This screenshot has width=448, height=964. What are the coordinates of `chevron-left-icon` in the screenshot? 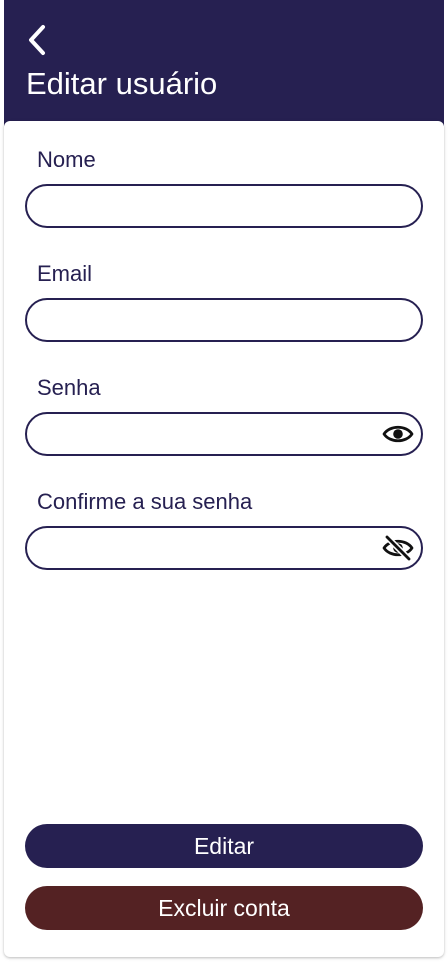 It's located at (37, 40).